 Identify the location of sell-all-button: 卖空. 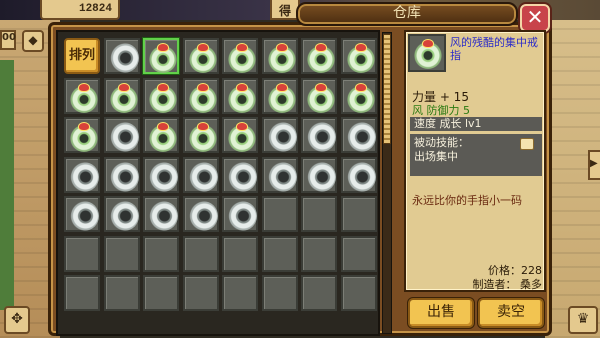
(511, 313).